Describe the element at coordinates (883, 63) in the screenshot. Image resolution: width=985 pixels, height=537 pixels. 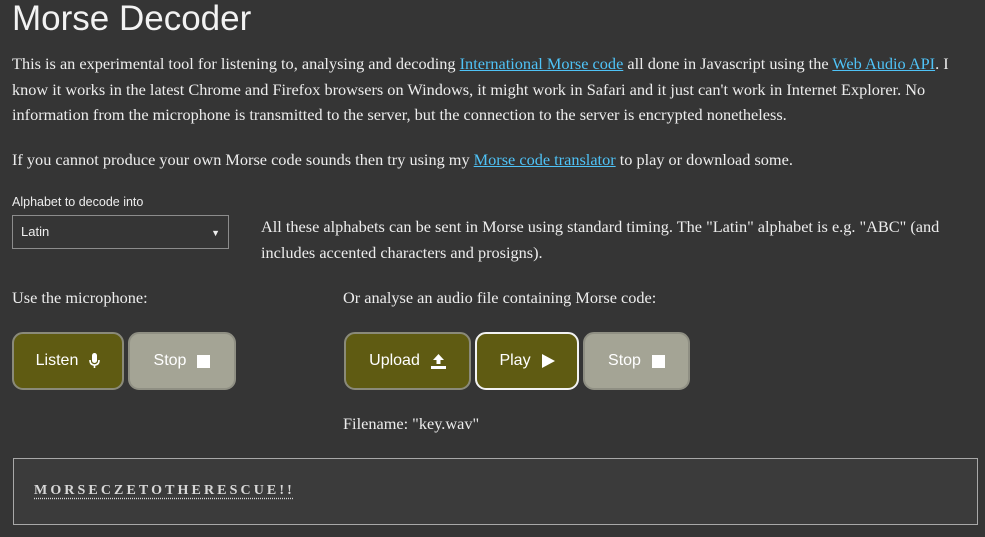
I see `web-audio-api-link: Web Audio API` at that location.